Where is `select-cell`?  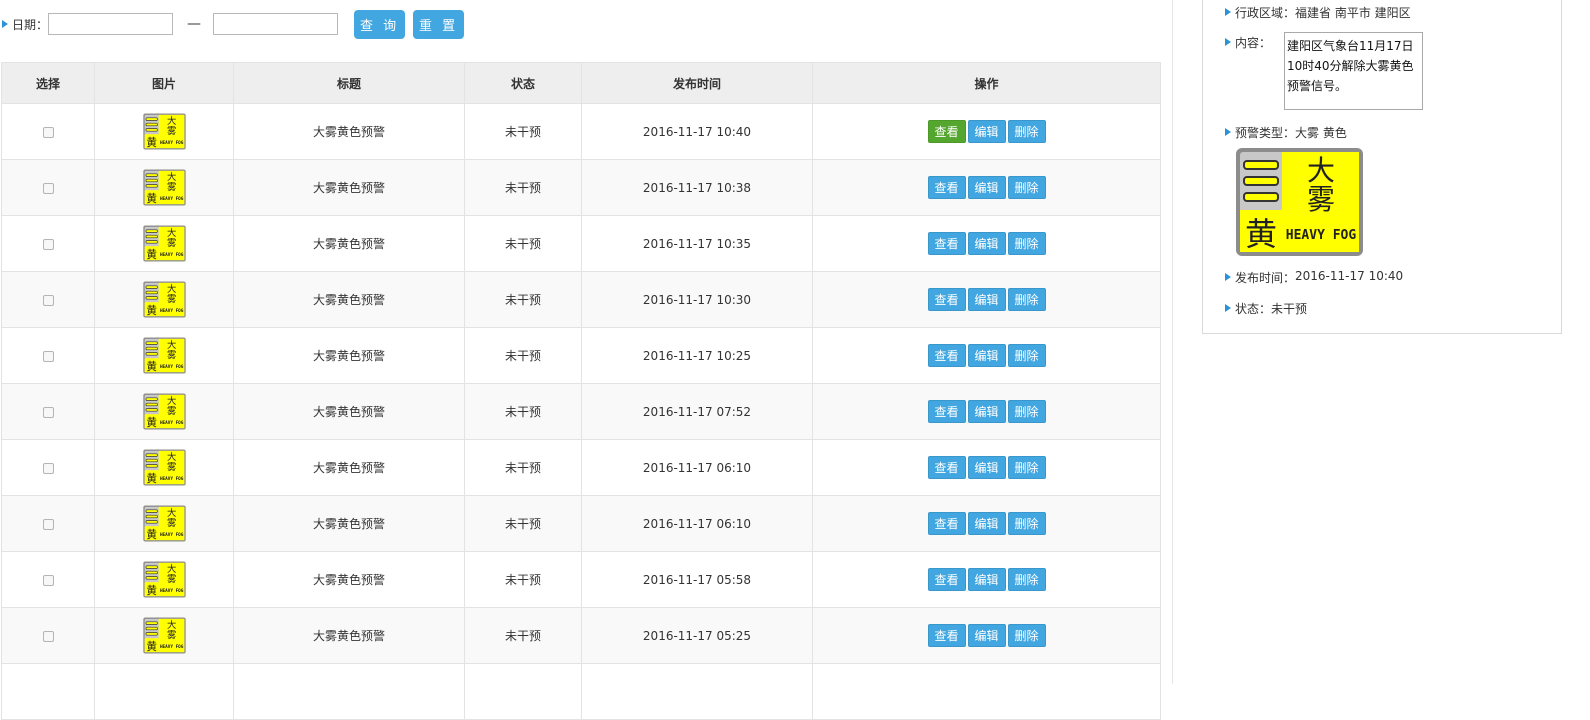 select-cell is located at coordinates (48, 579).